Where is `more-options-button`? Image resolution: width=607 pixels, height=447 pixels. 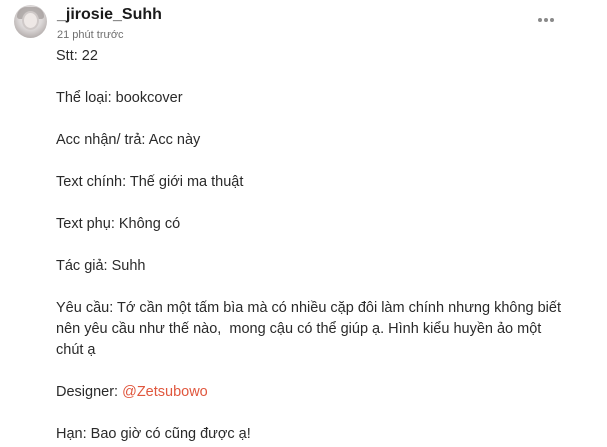
more-options-button is located at coordinates (546, 20).